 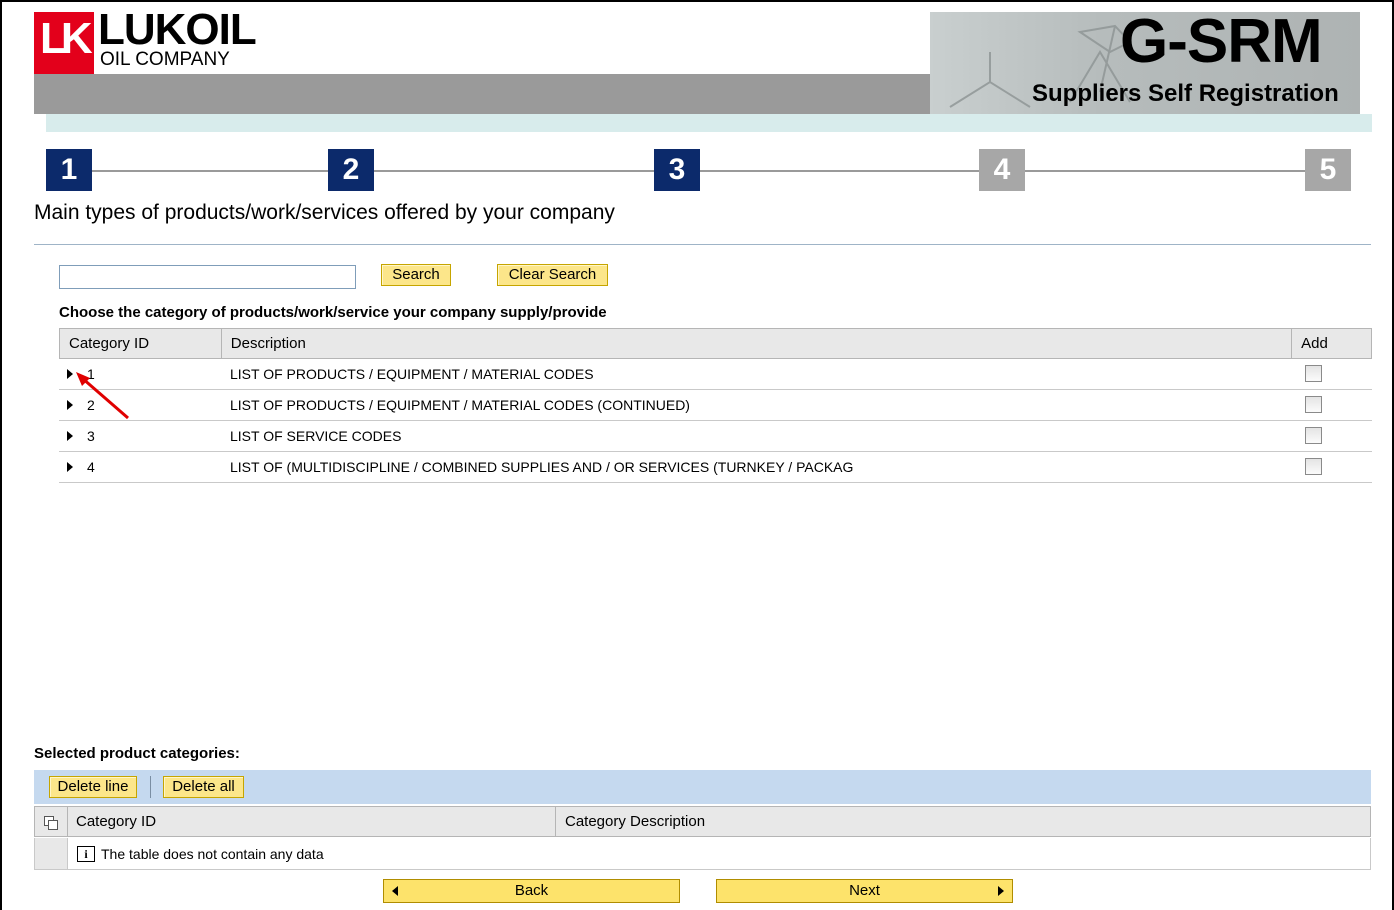 What do you see at coordinates (165, 59) in the screenshot?
I see `brand-subtitle: OIL COMPANY` at bounding box center [165, 59].